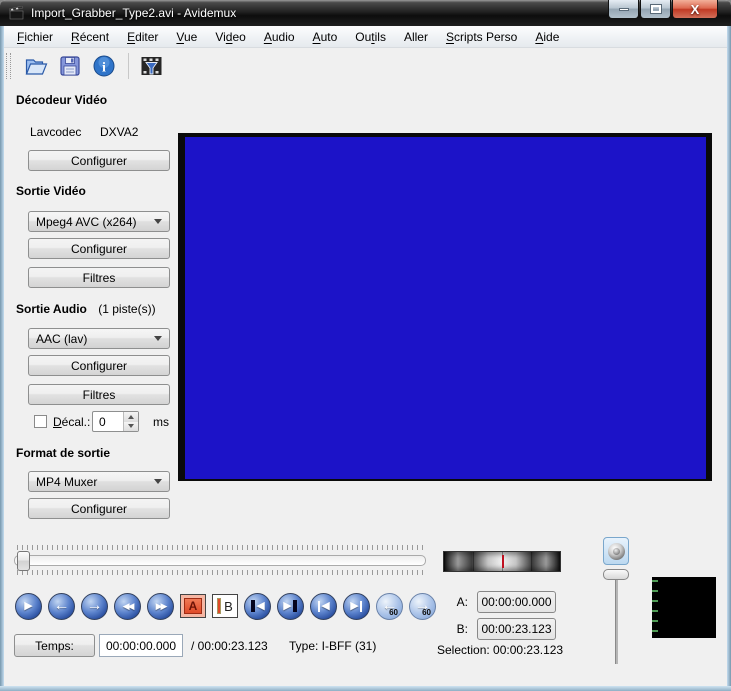  I want to click on next-keyframe-button: ▶▶, so click(160, 606).